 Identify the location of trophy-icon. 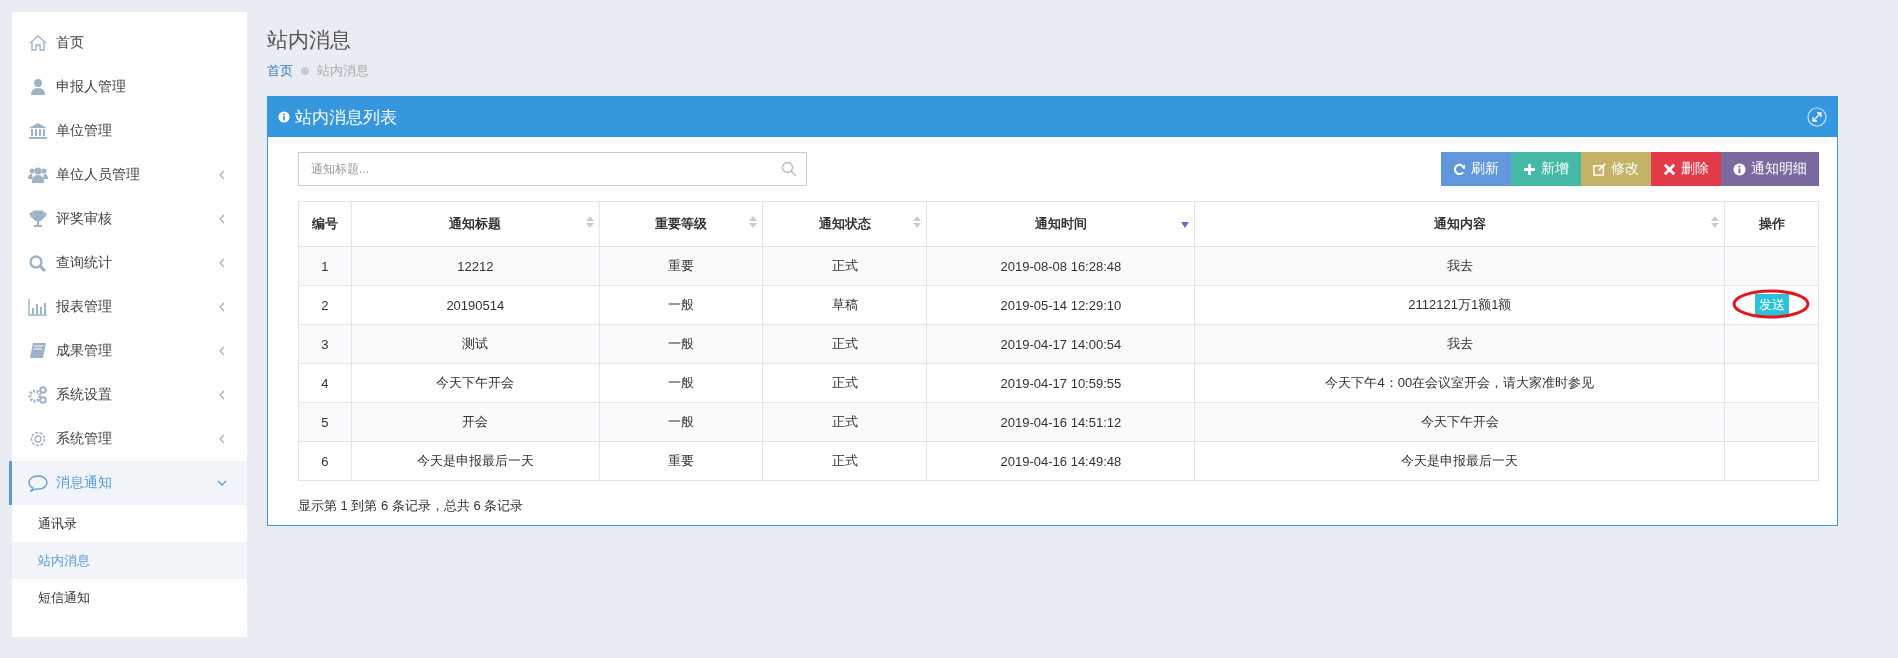
(38, 219).